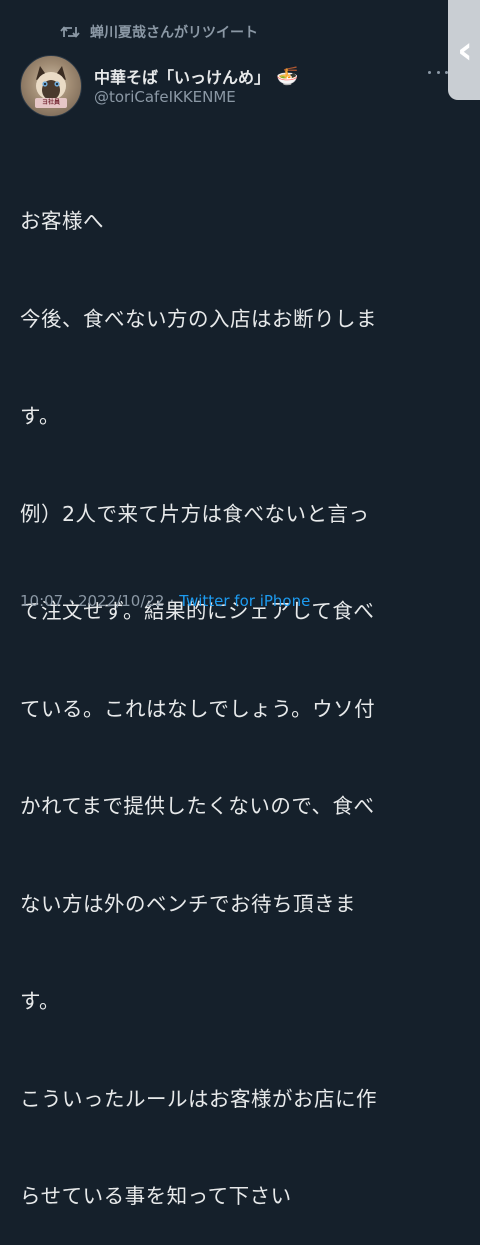  What do you see at coordinates (195, 513) in the screenshot?
I see `tweet-line: 例）2人で来て片方は食べないと言っ` at bounding box center [195, 513].